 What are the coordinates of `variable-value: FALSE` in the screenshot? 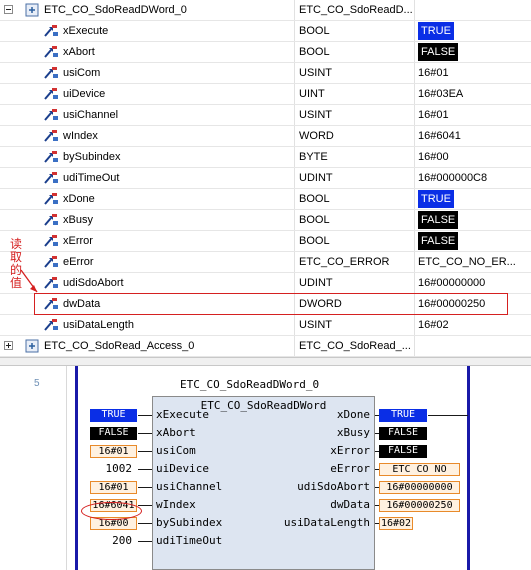 It's located at (438, 52).